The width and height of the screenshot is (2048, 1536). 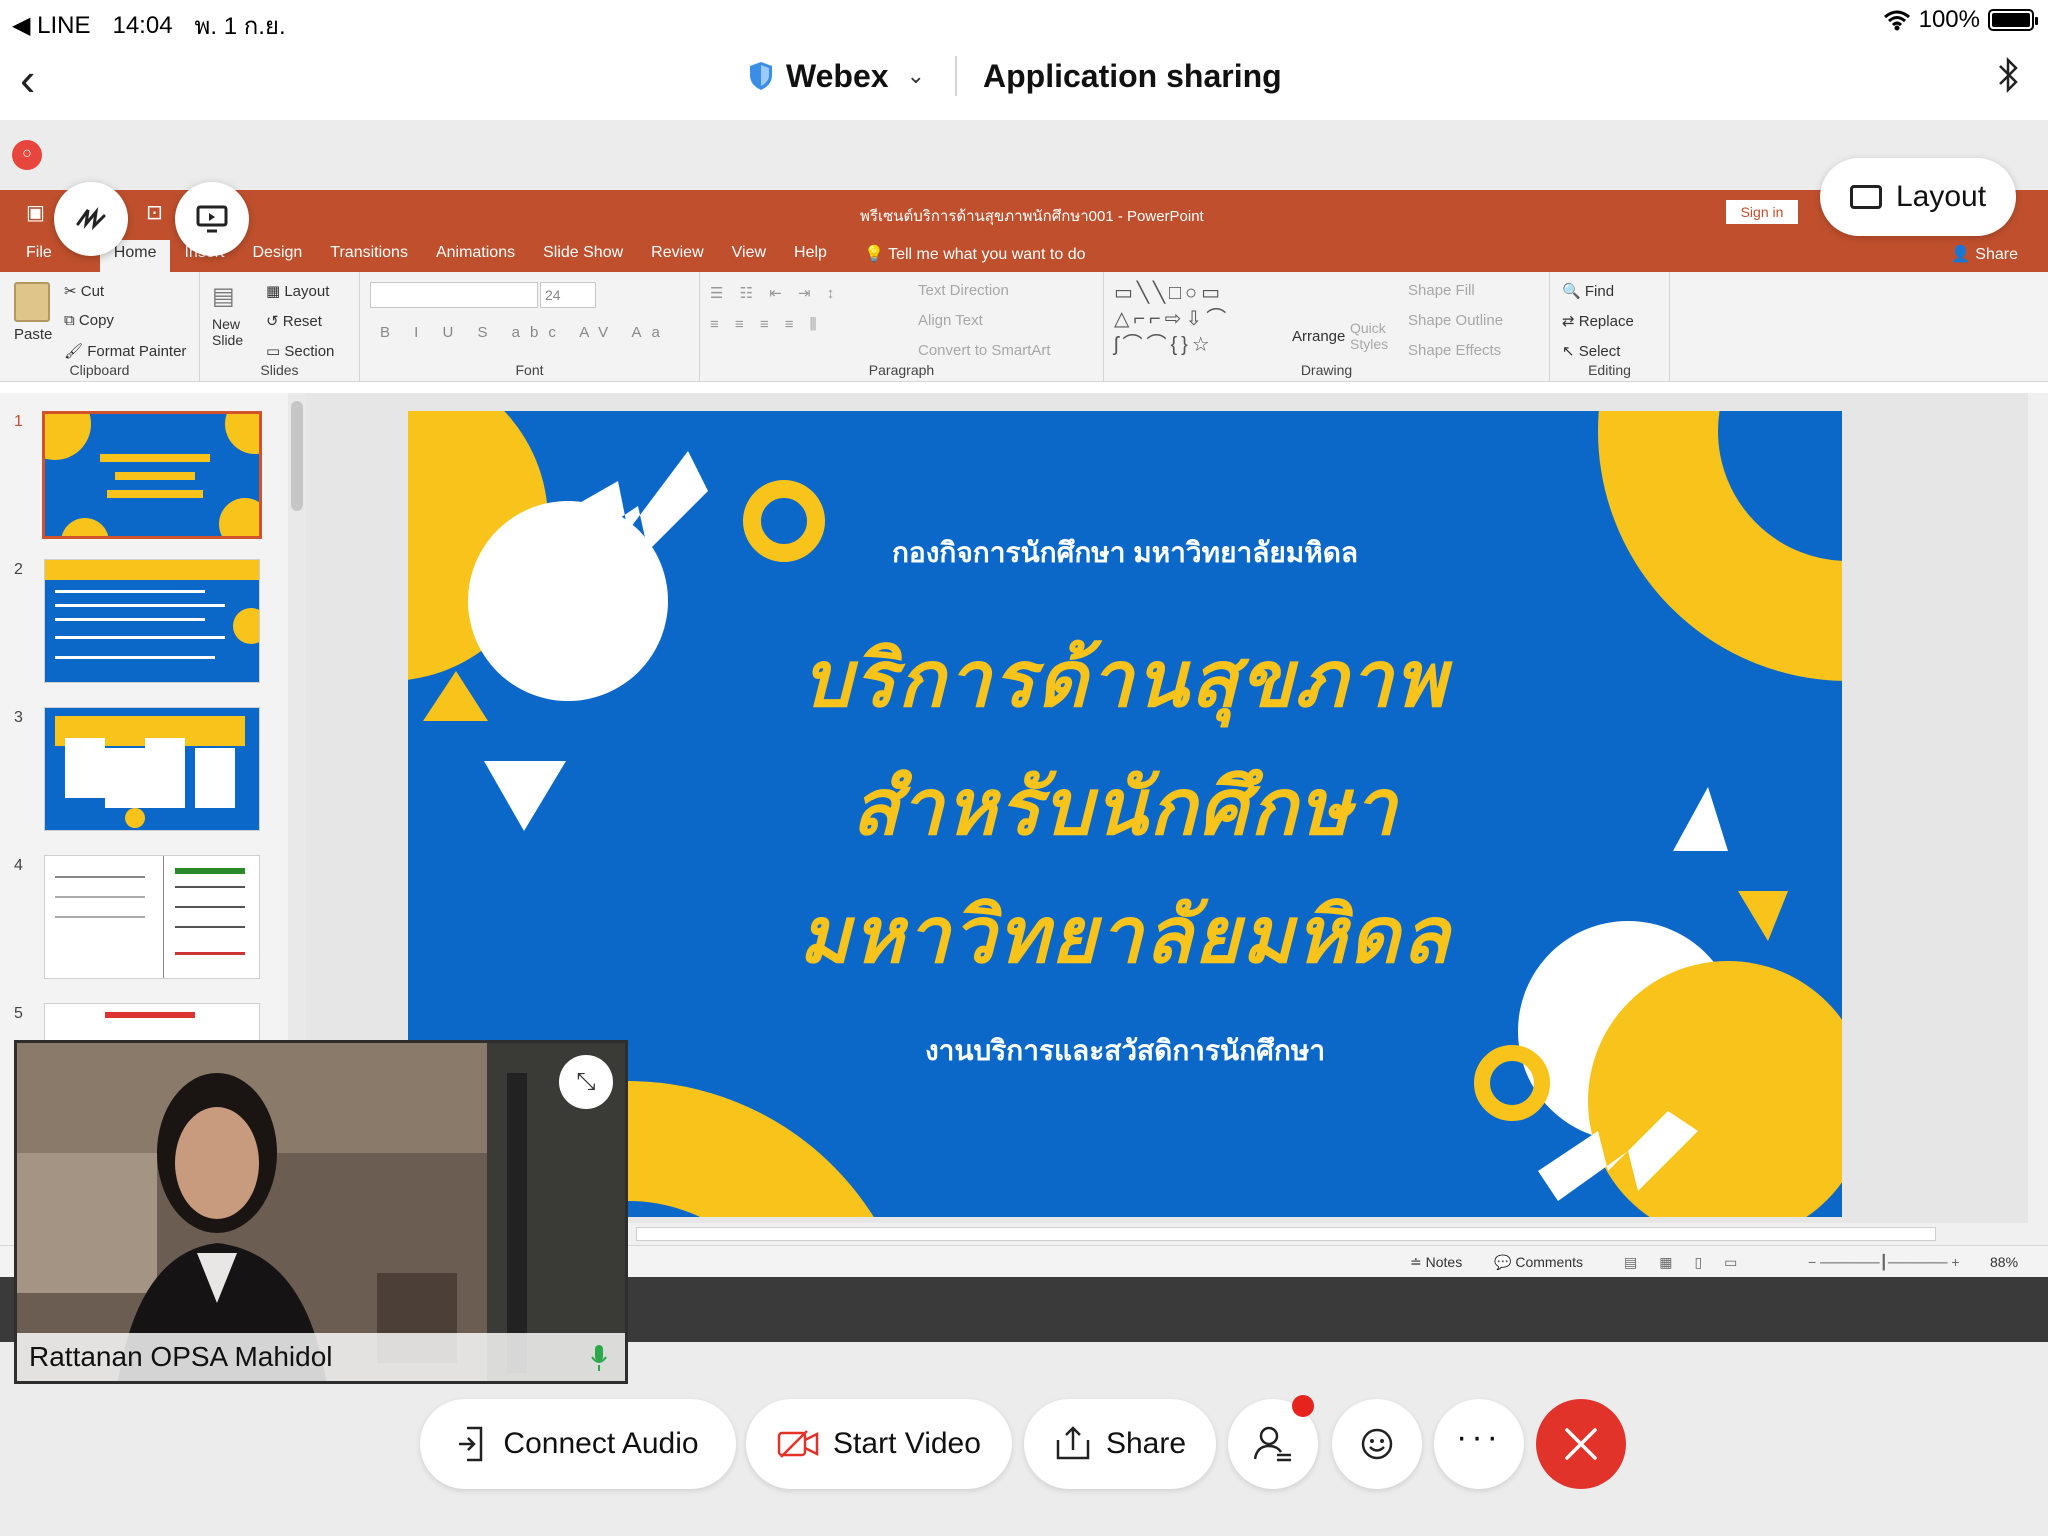 I want to click on paragraph-group-label: Paragraph, so click(x=901, y=370).